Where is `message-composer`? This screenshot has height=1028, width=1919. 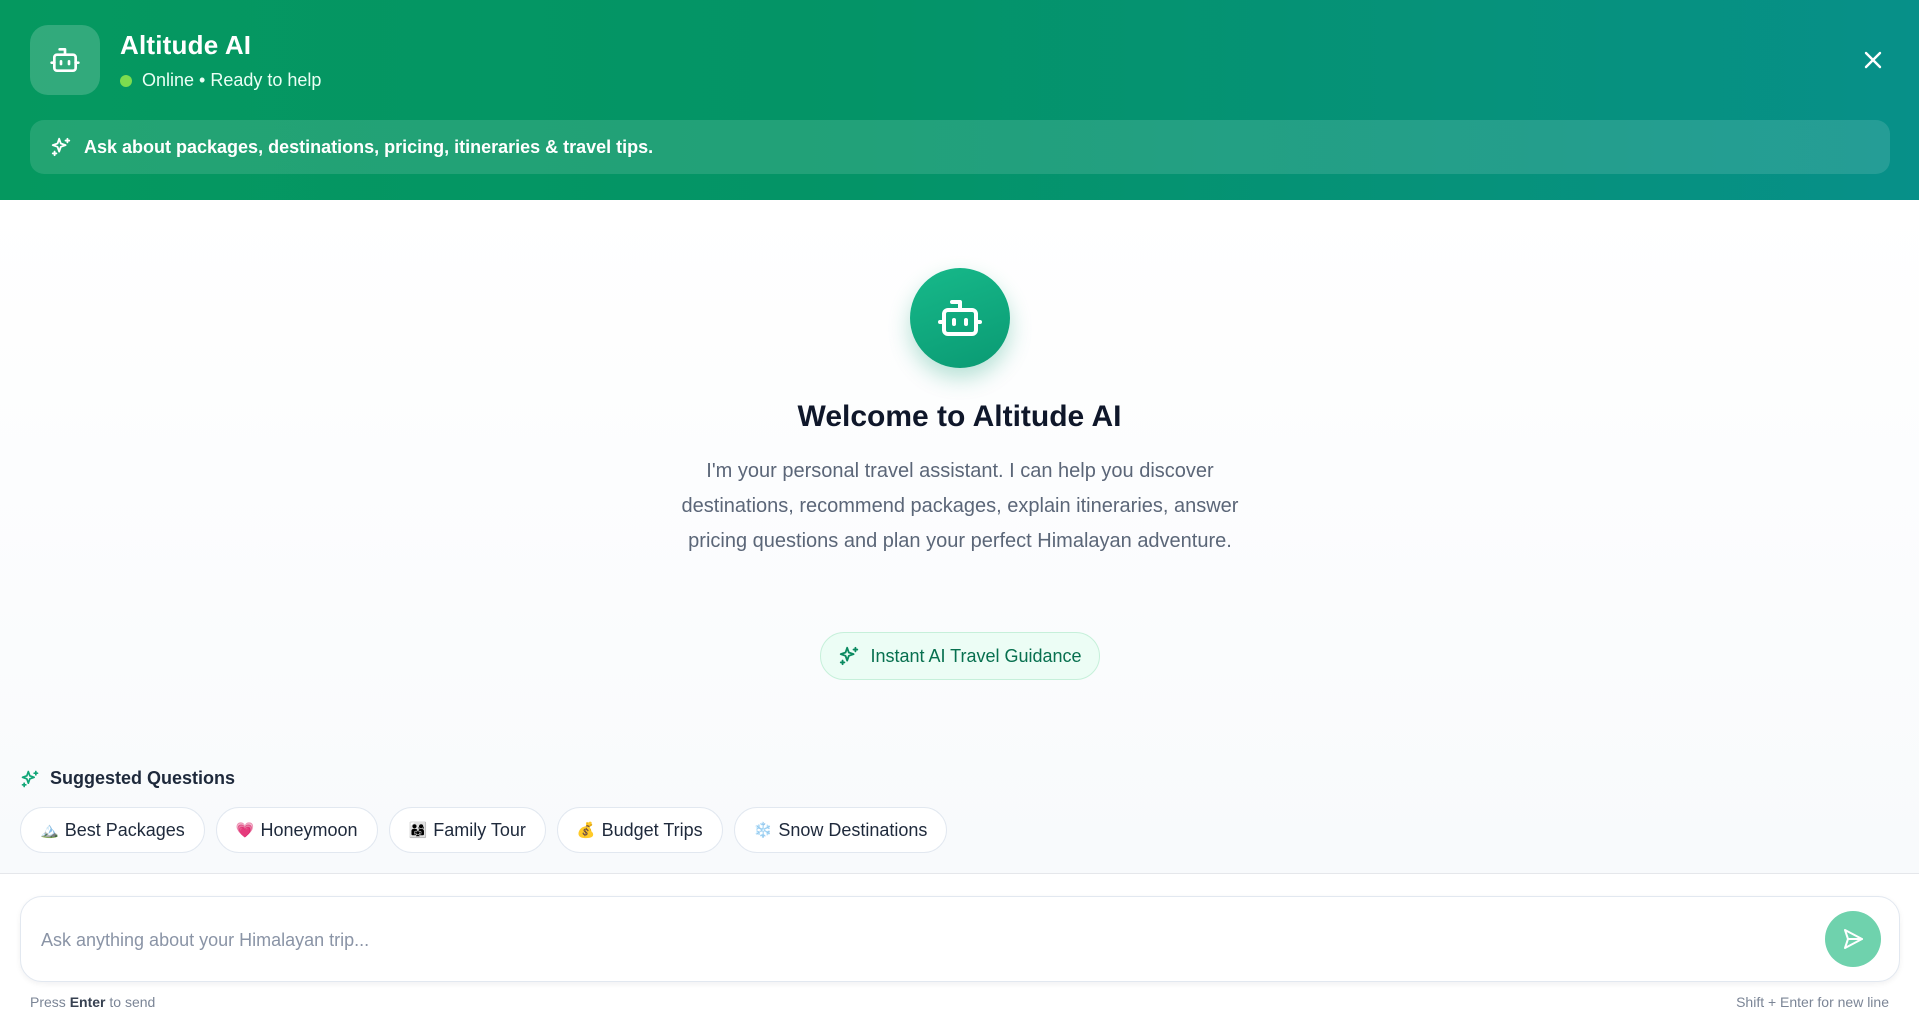
message-composer is located at coordinates (960, 939).